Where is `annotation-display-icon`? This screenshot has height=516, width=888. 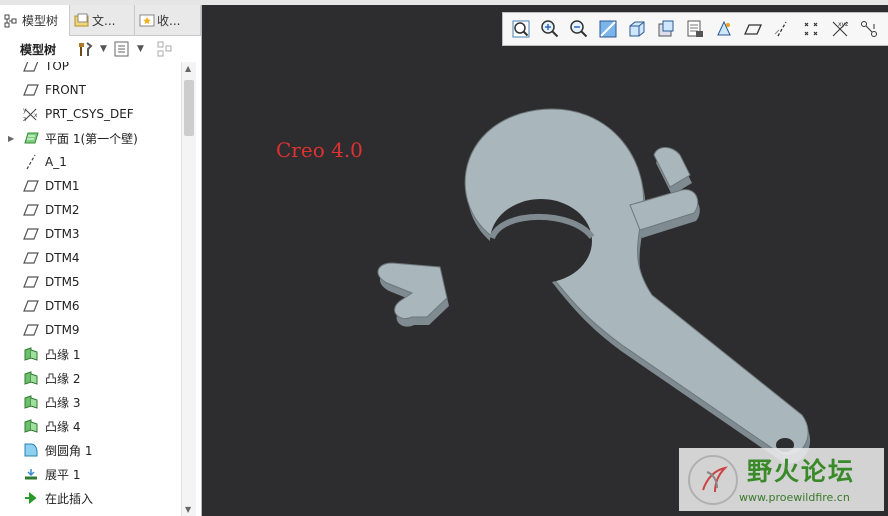
annotation-display-icon is located at coordinates (868, 29).